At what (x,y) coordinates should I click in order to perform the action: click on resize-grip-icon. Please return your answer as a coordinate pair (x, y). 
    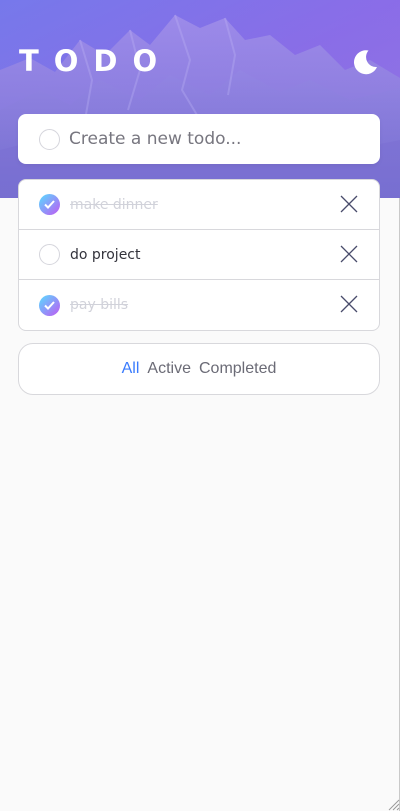
    Looking at the image, I should click on (393, 804).